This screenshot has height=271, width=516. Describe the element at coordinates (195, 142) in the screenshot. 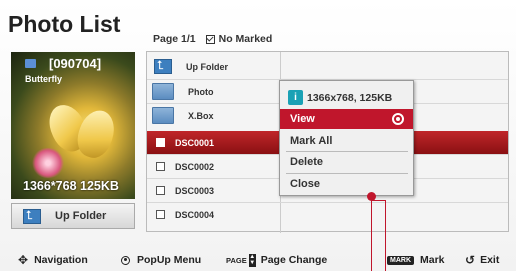

I see `list-item-label: DSC0001` at that location.